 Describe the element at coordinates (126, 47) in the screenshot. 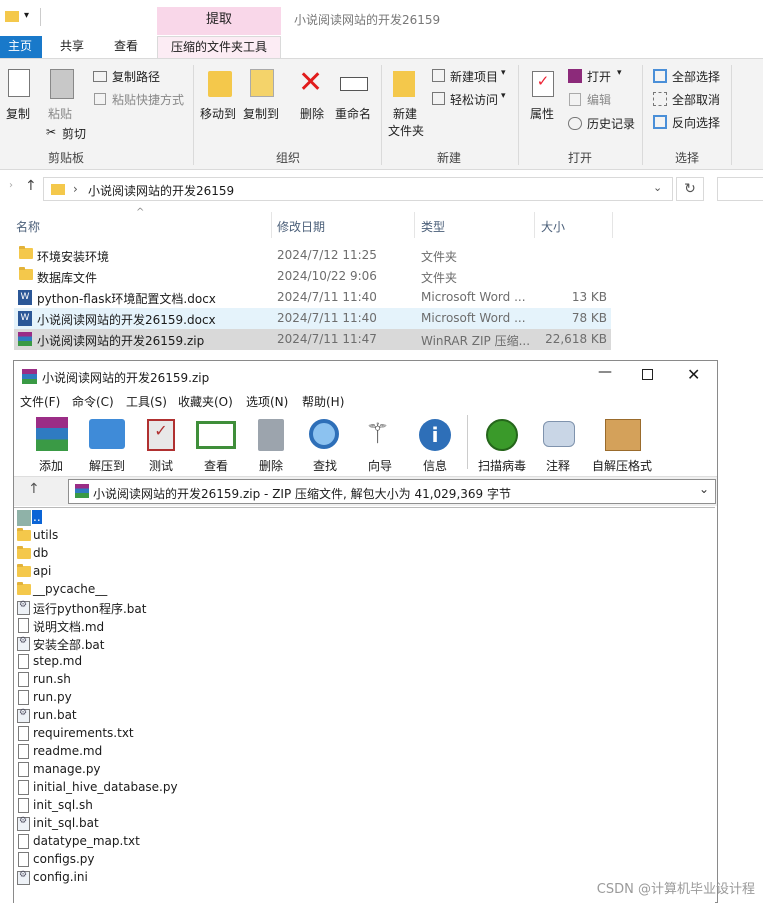

I see `tab-view: 查看` at that location.